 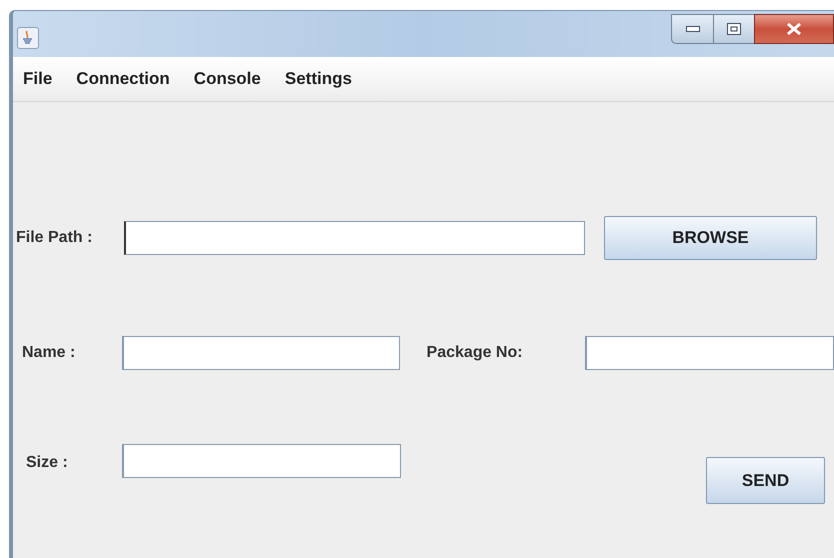 What do you see at coordinates (49, 353) in the screenshot?
I see `field-label: Name :` at bounding box center [49, 353].